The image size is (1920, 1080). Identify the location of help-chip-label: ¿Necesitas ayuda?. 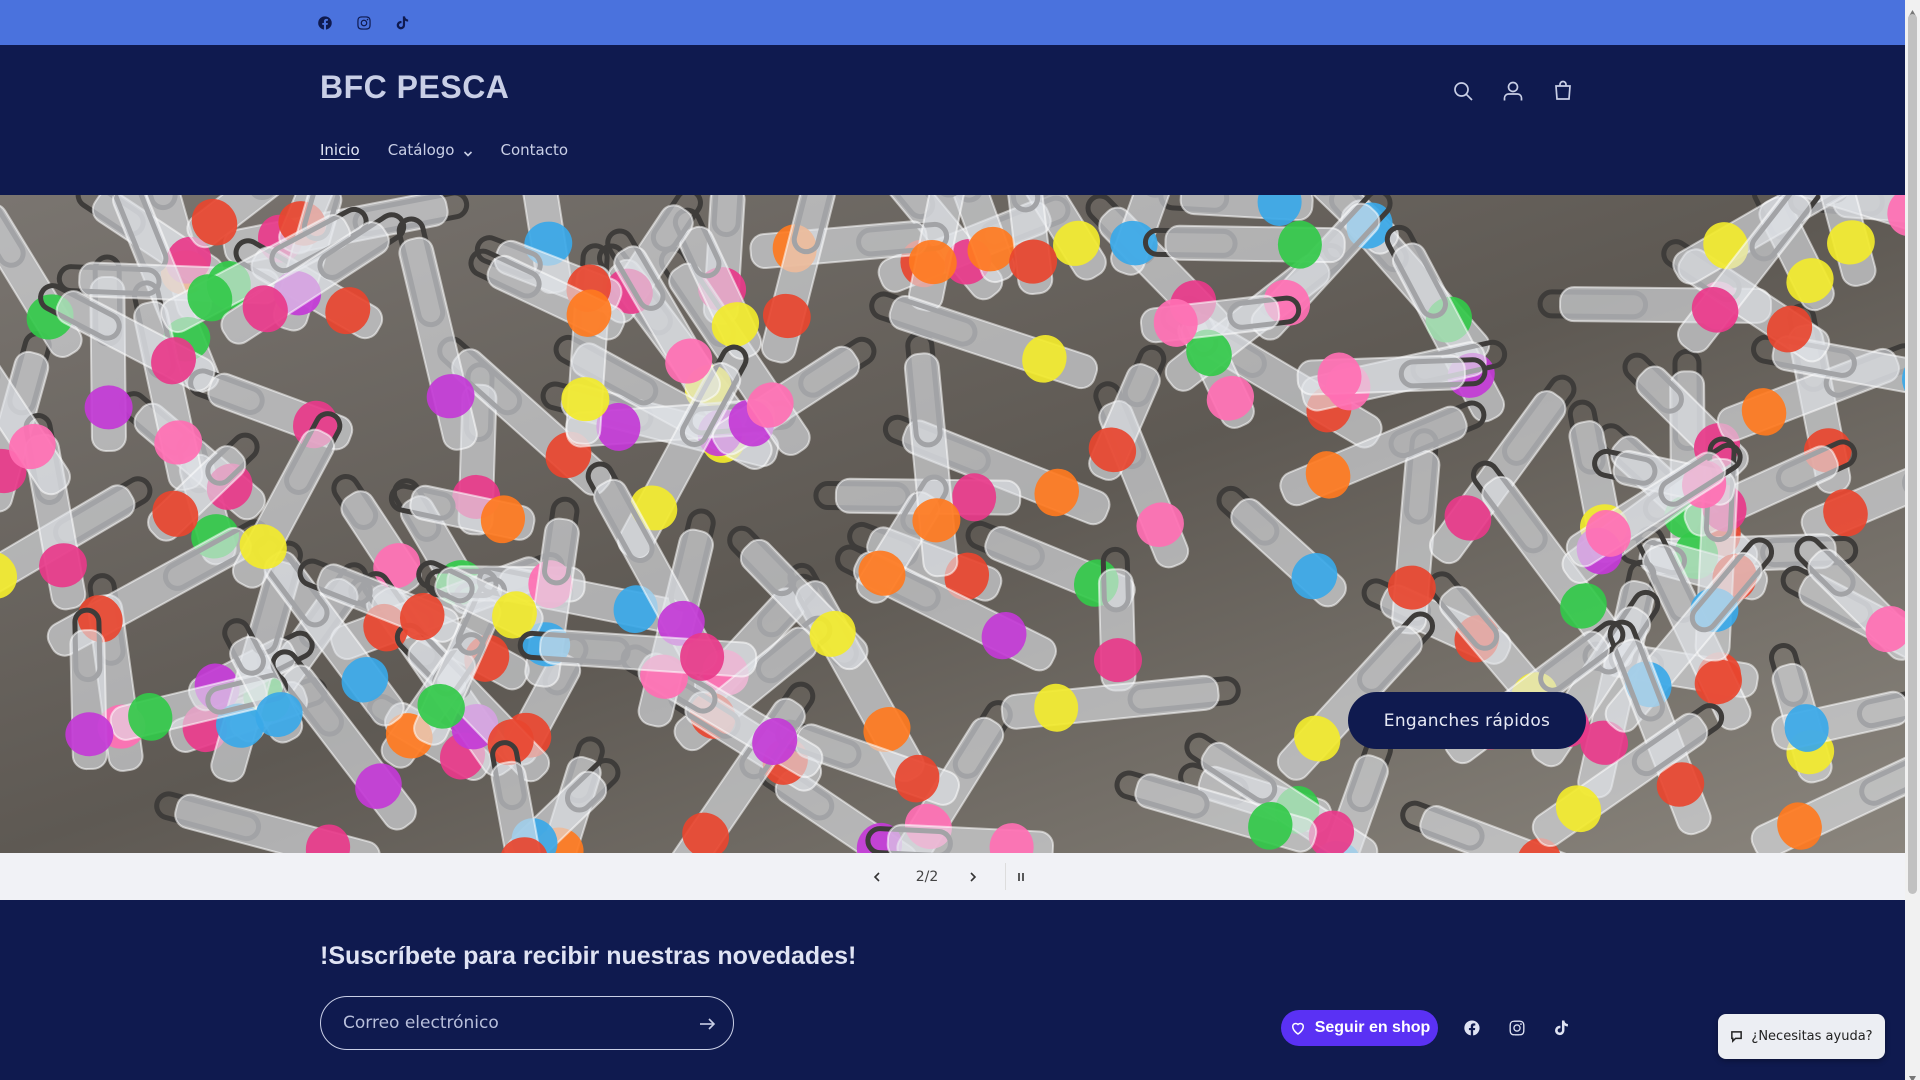
(1812, 1036).